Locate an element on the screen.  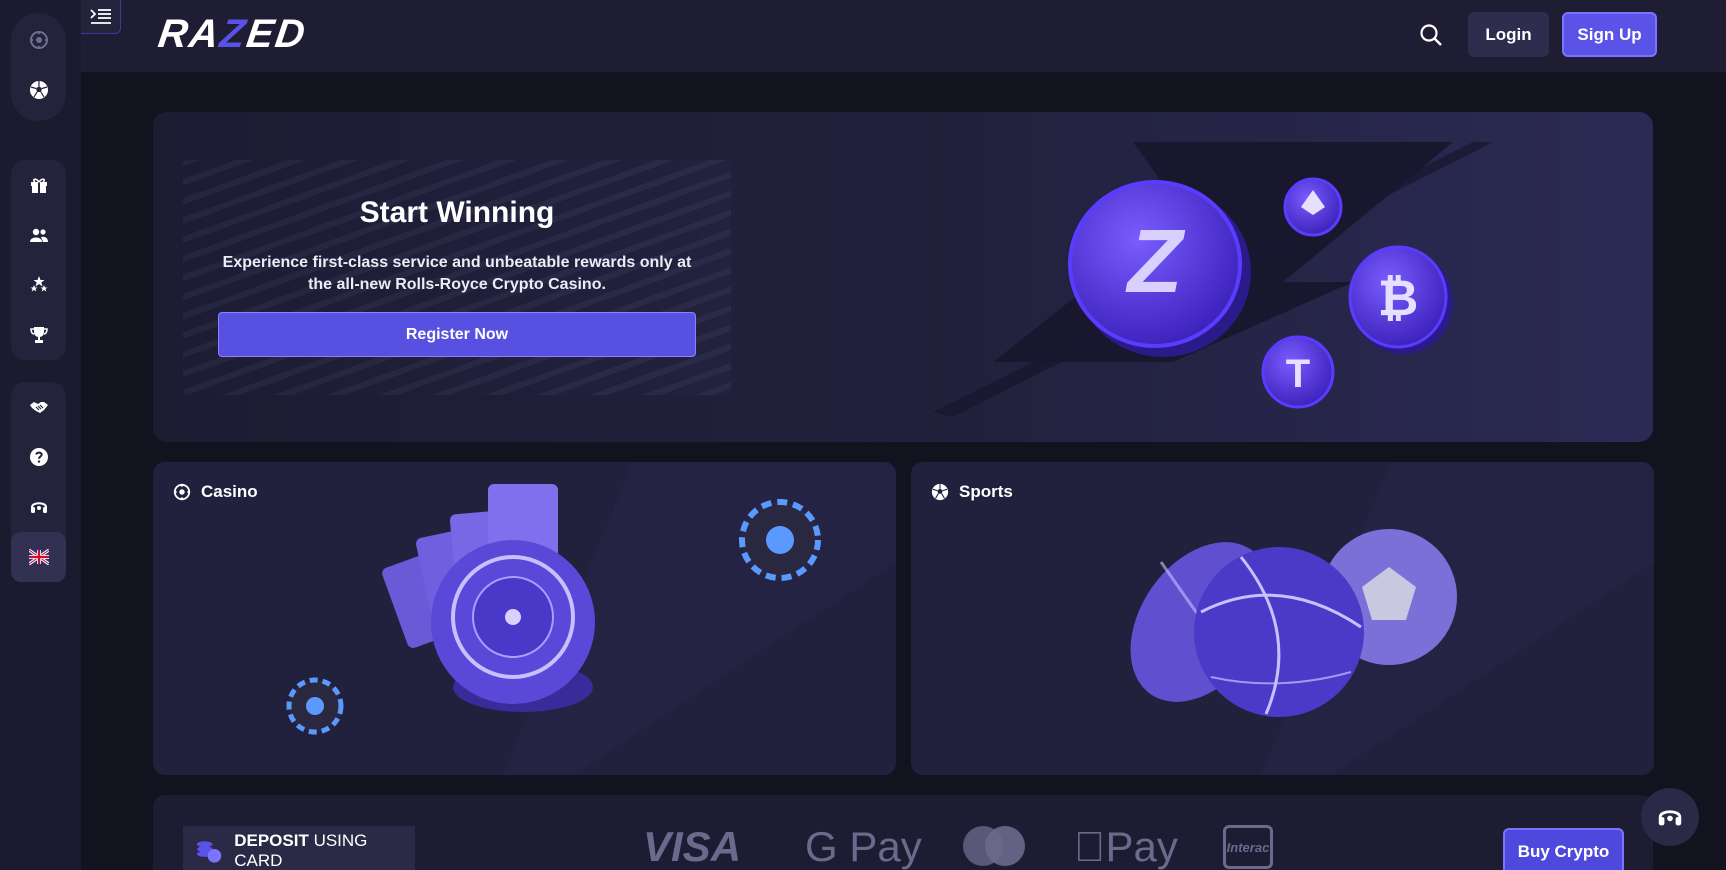
search-icon is located at coordinates (1431, 35).